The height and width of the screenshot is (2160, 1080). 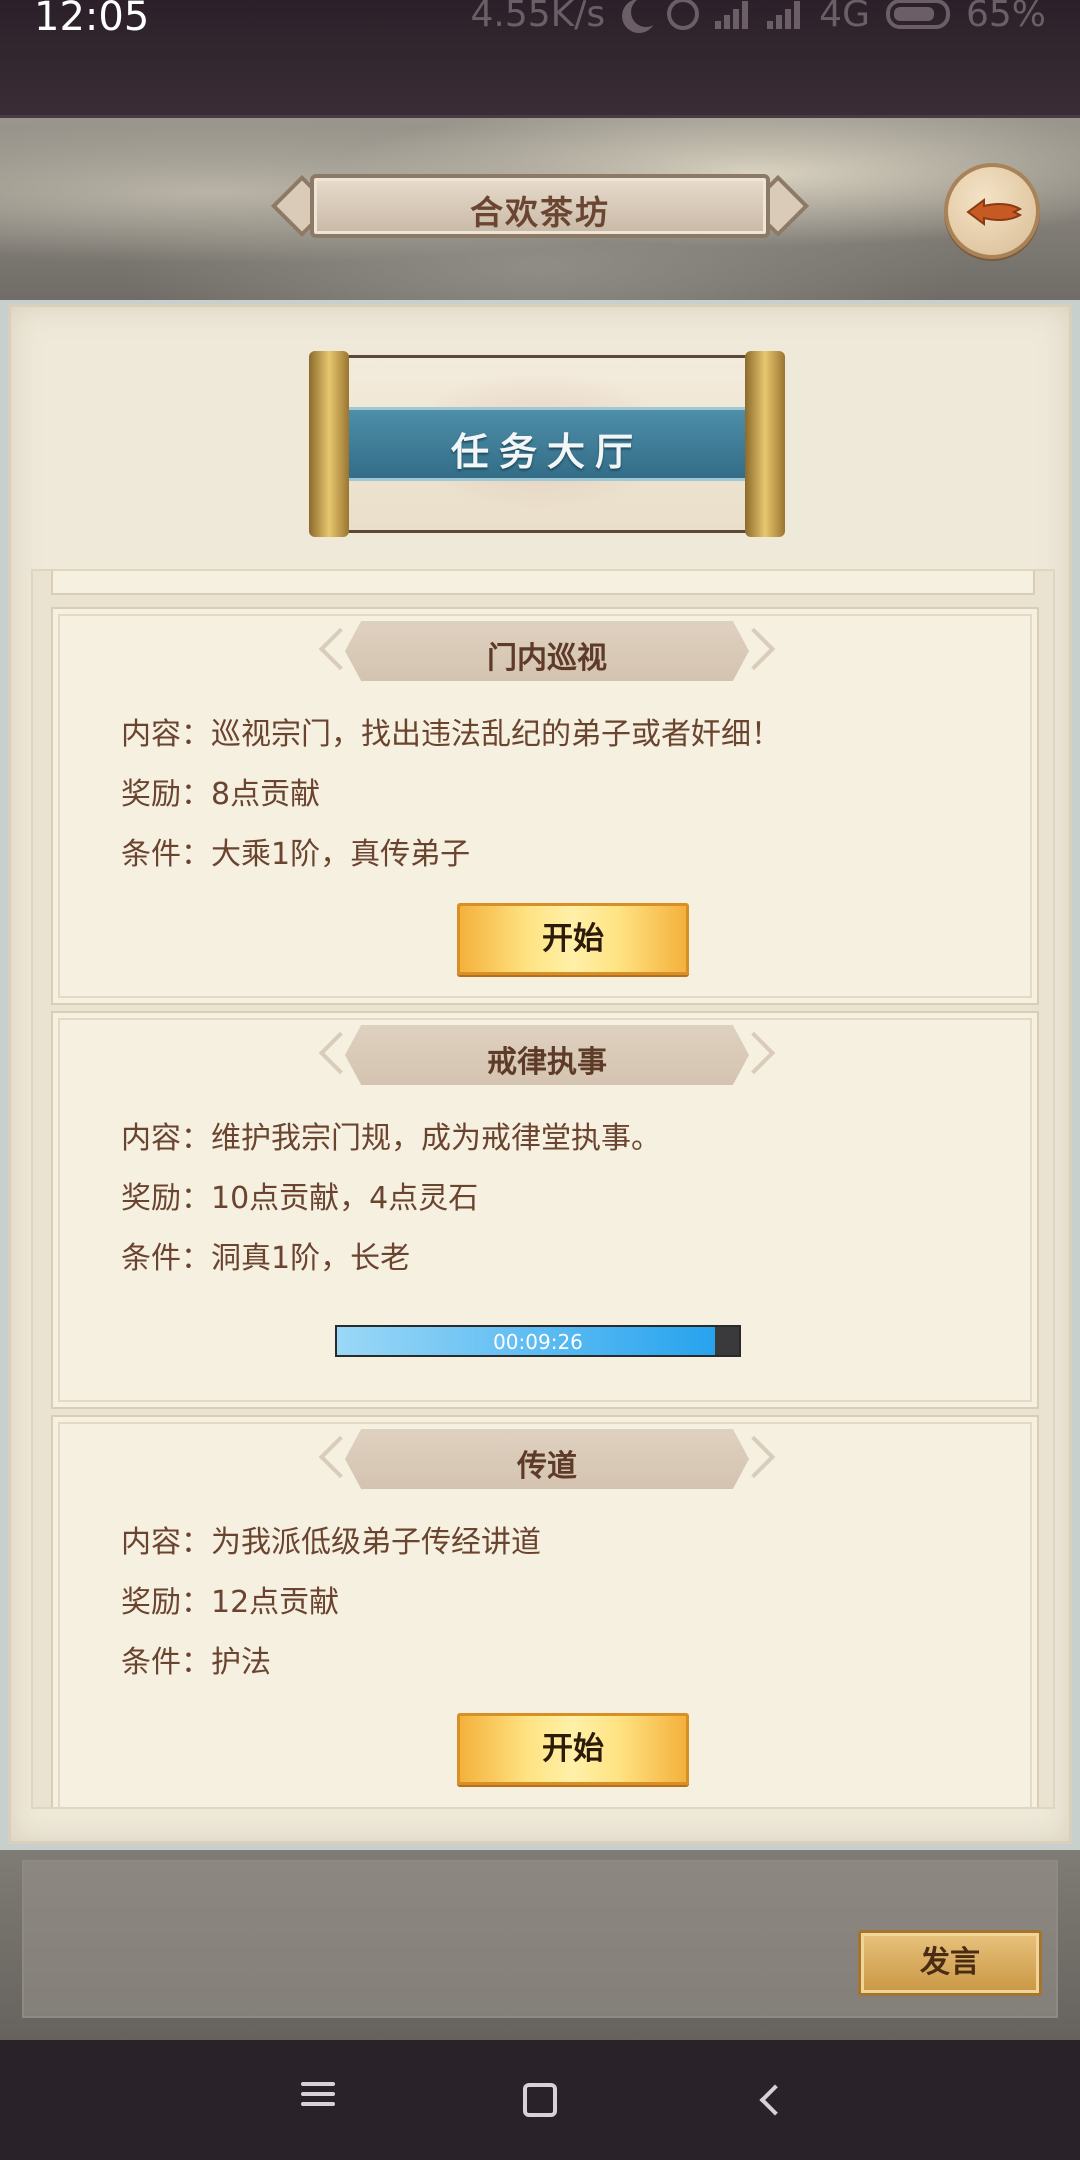 What do you see at coordinates (196, 1662) in the screenshot?
I see `task-condition: 条件：护法` at bounding box center [196, 1662].